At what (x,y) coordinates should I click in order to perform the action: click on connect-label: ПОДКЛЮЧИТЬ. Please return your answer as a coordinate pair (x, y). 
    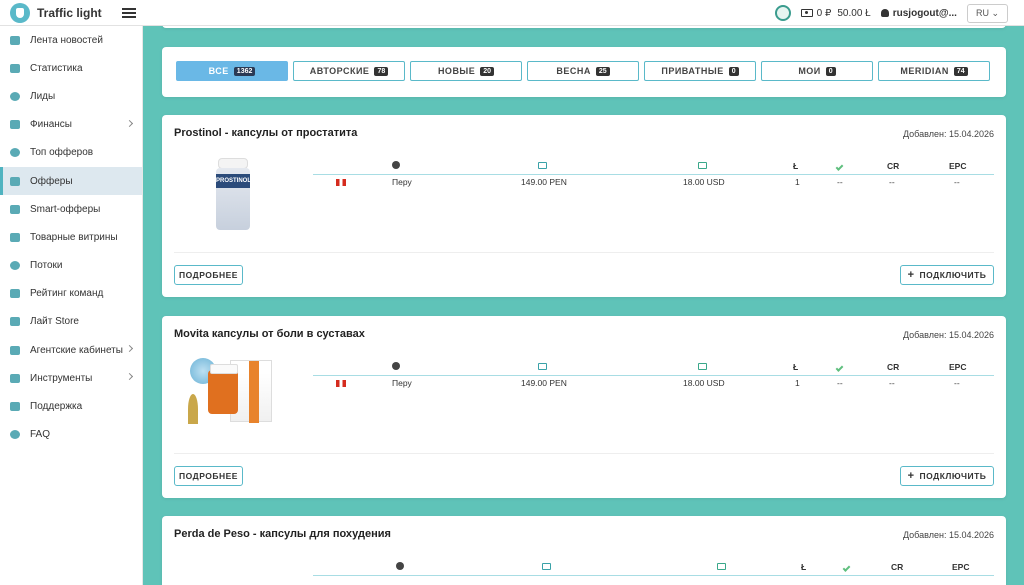
    Looking at the image, I should click on (953, 275).